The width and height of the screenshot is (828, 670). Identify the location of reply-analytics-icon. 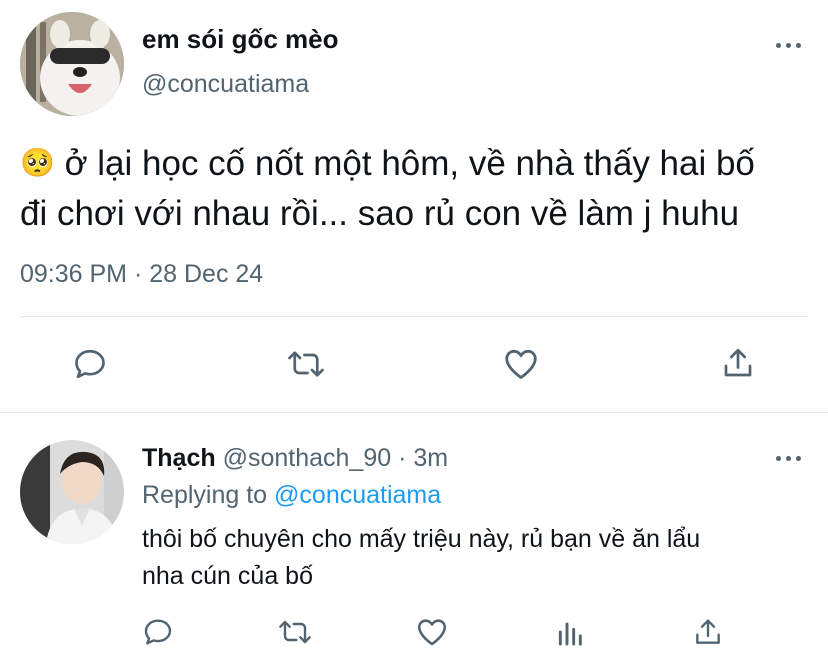
(571, 632).